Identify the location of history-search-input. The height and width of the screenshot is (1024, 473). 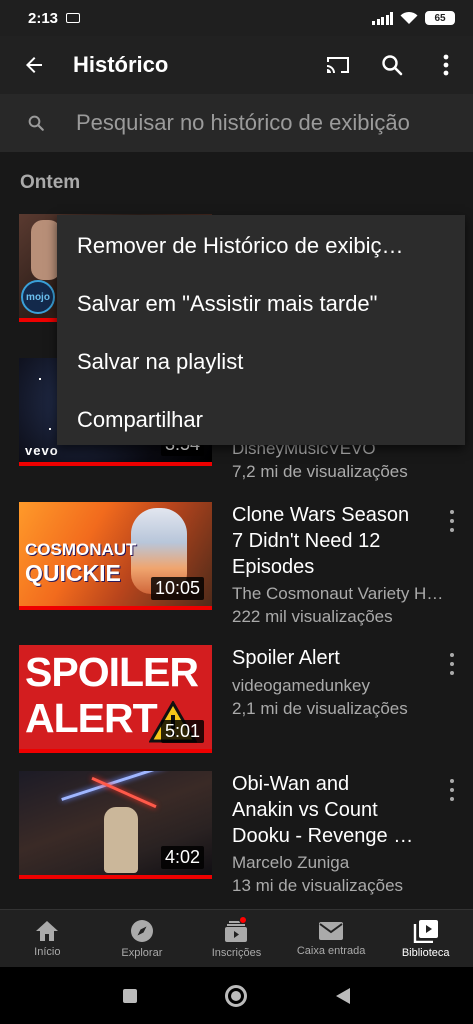
(266, 123).